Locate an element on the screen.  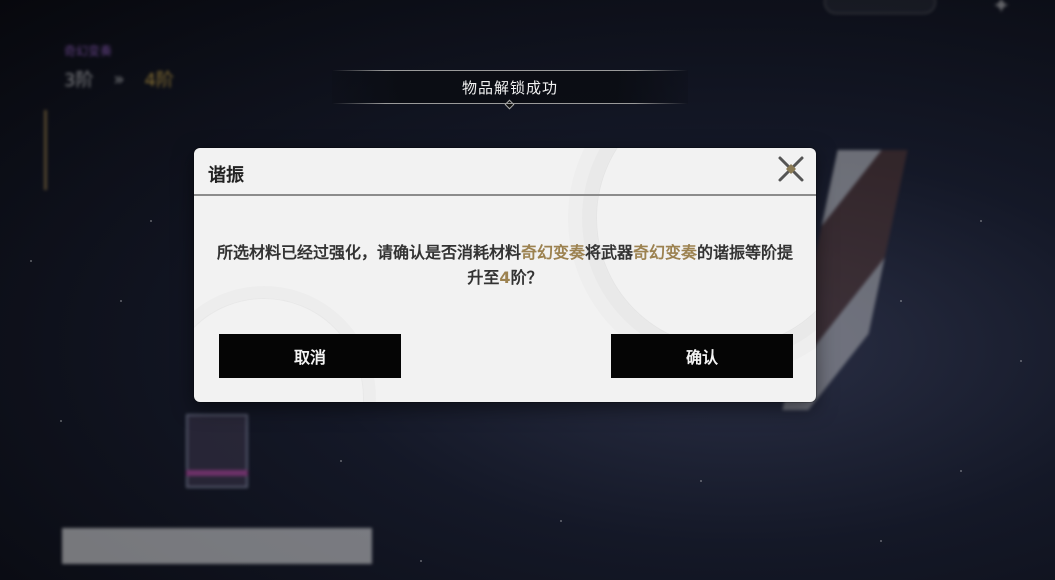
cancel-button: 取消 is located at coordinates (310, 356).